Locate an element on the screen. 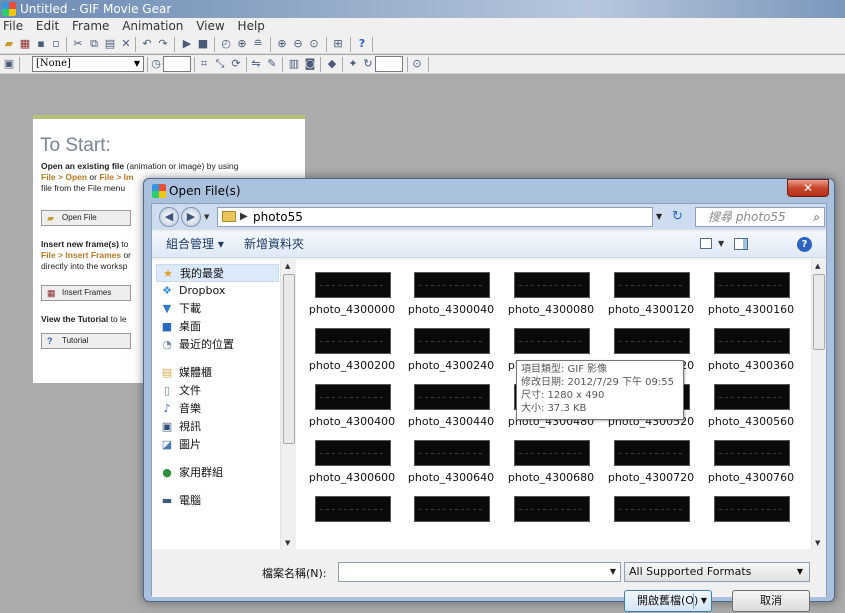 The width and height of the screenshot is (845, 613). close-button: ✕ is located at coordinates (808, 188).